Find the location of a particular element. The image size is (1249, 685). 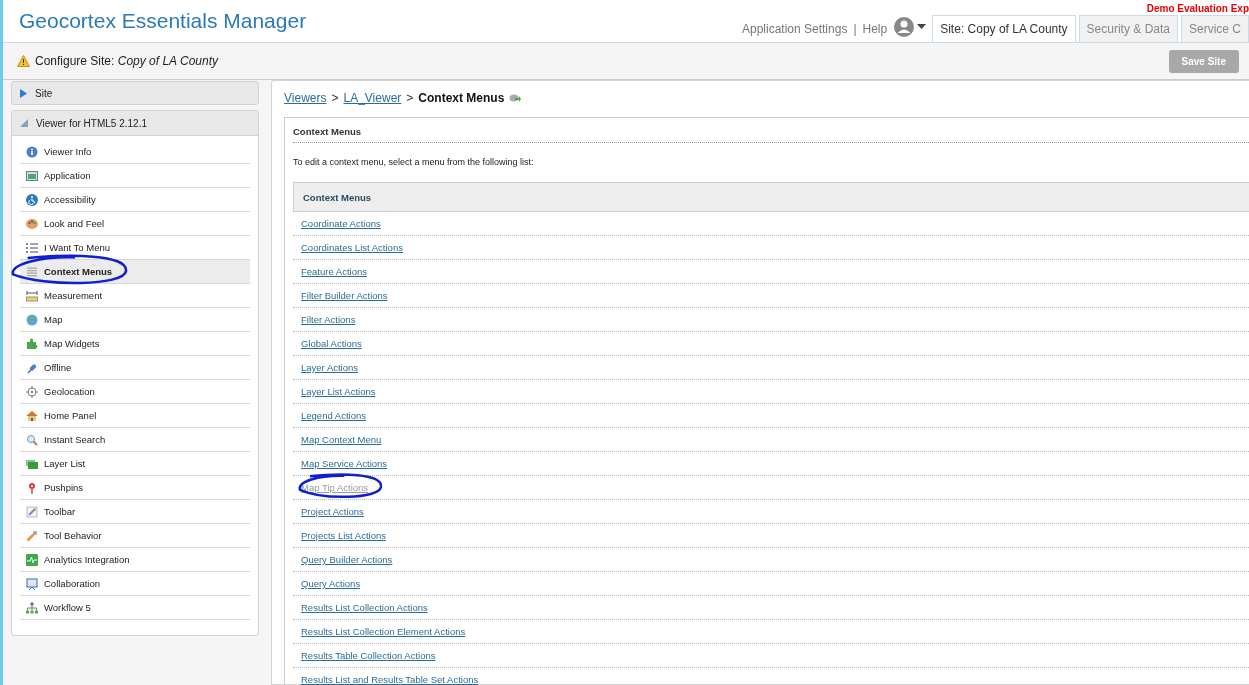

item-label: Application is located at coordinates (67, 175).